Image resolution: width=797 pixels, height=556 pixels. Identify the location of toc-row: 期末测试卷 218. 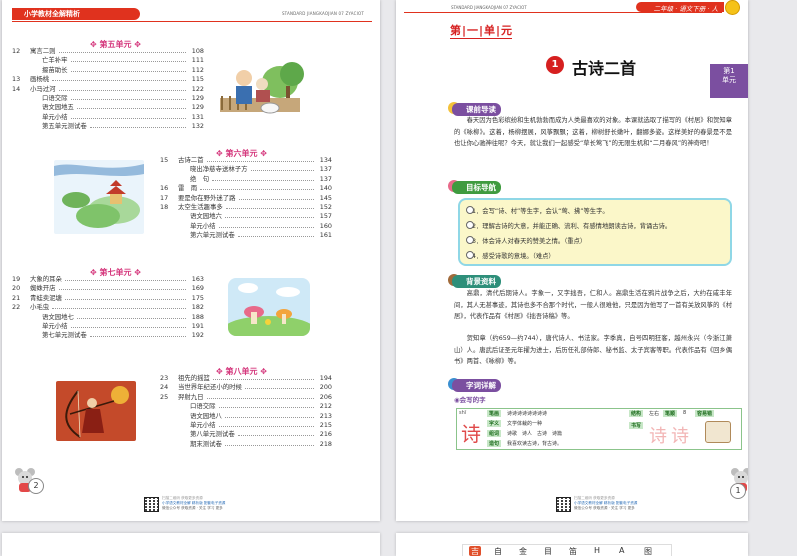
(246, 444).